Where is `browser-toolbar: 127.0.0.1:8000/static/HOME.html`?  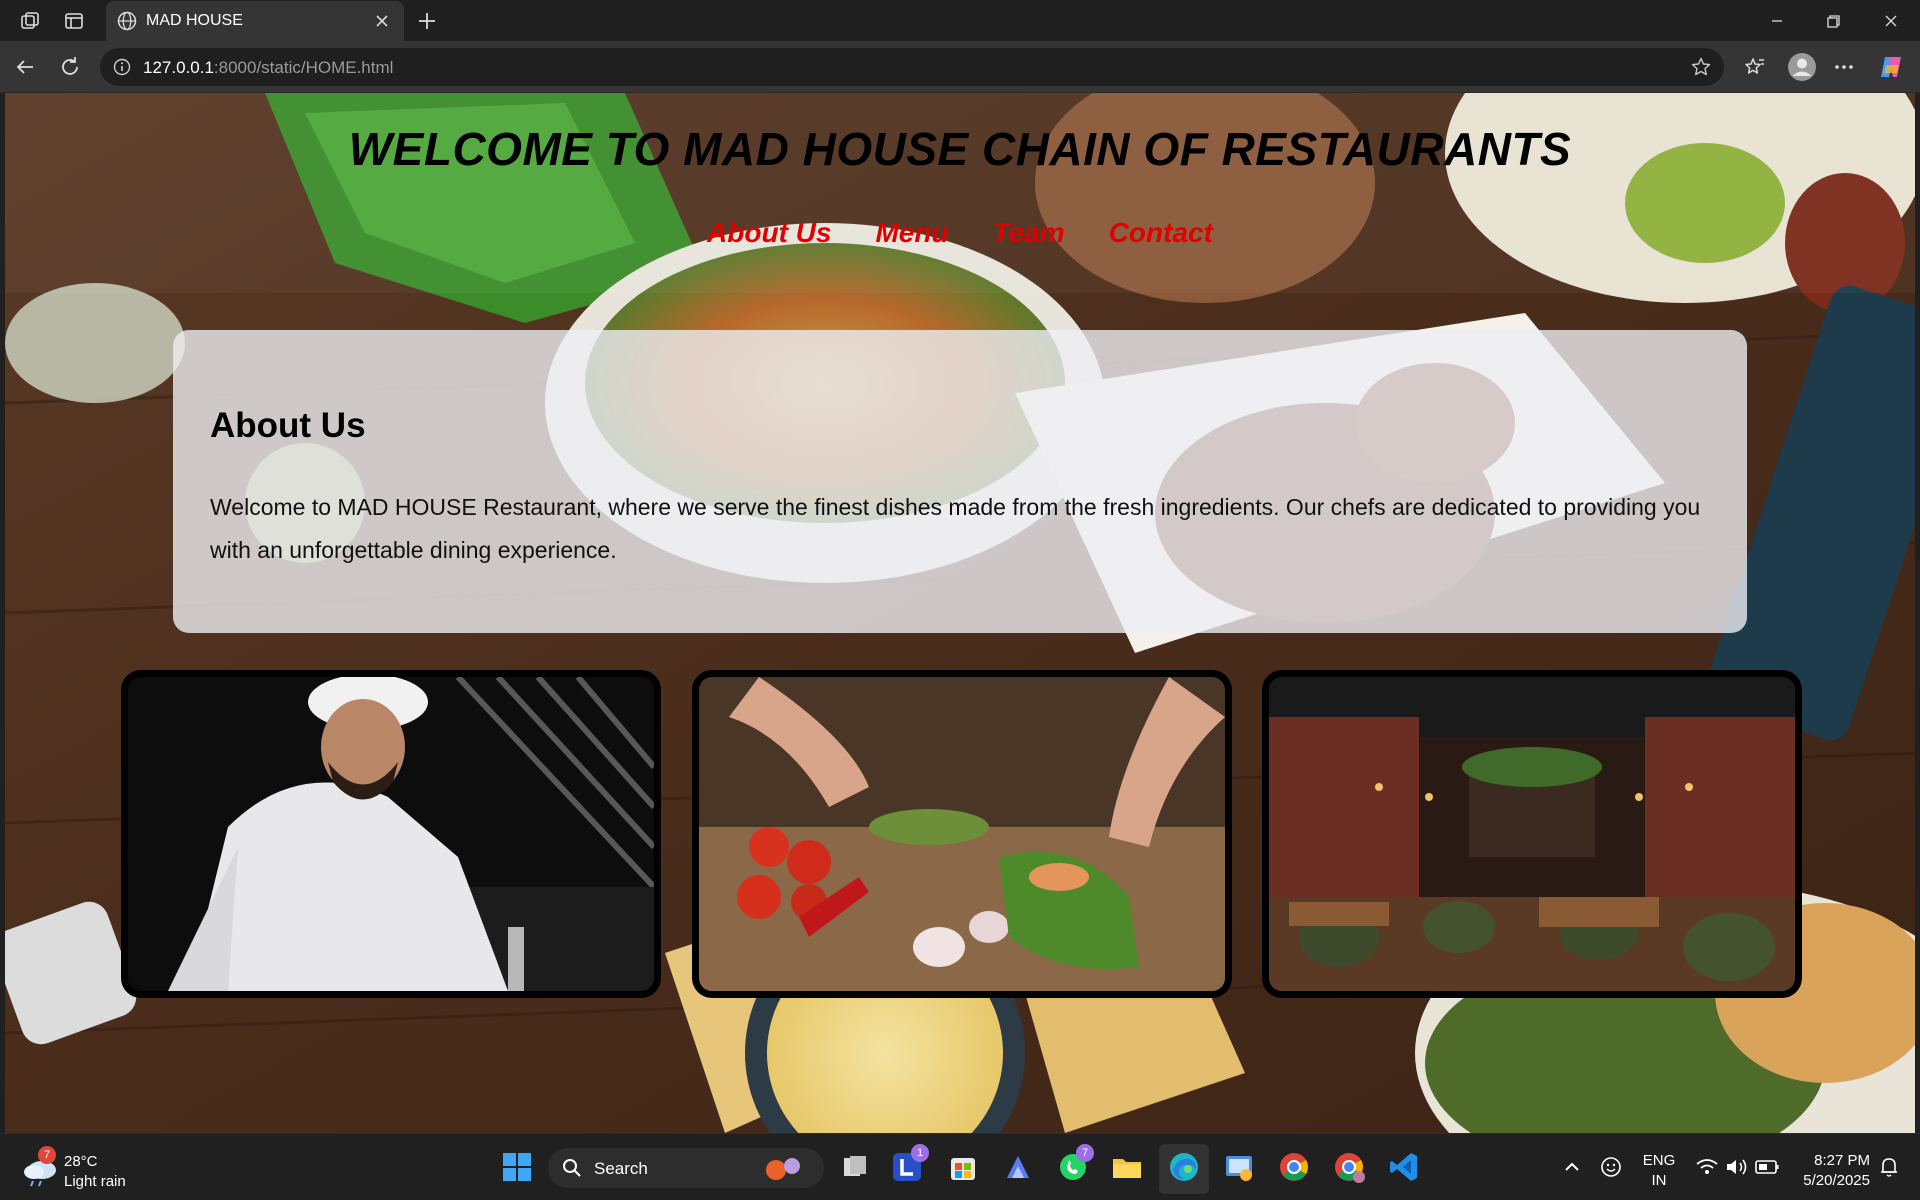 browser-toolbar: 127.0.0.1:8000/static/HOME.html is located at coordinates (960, 67).